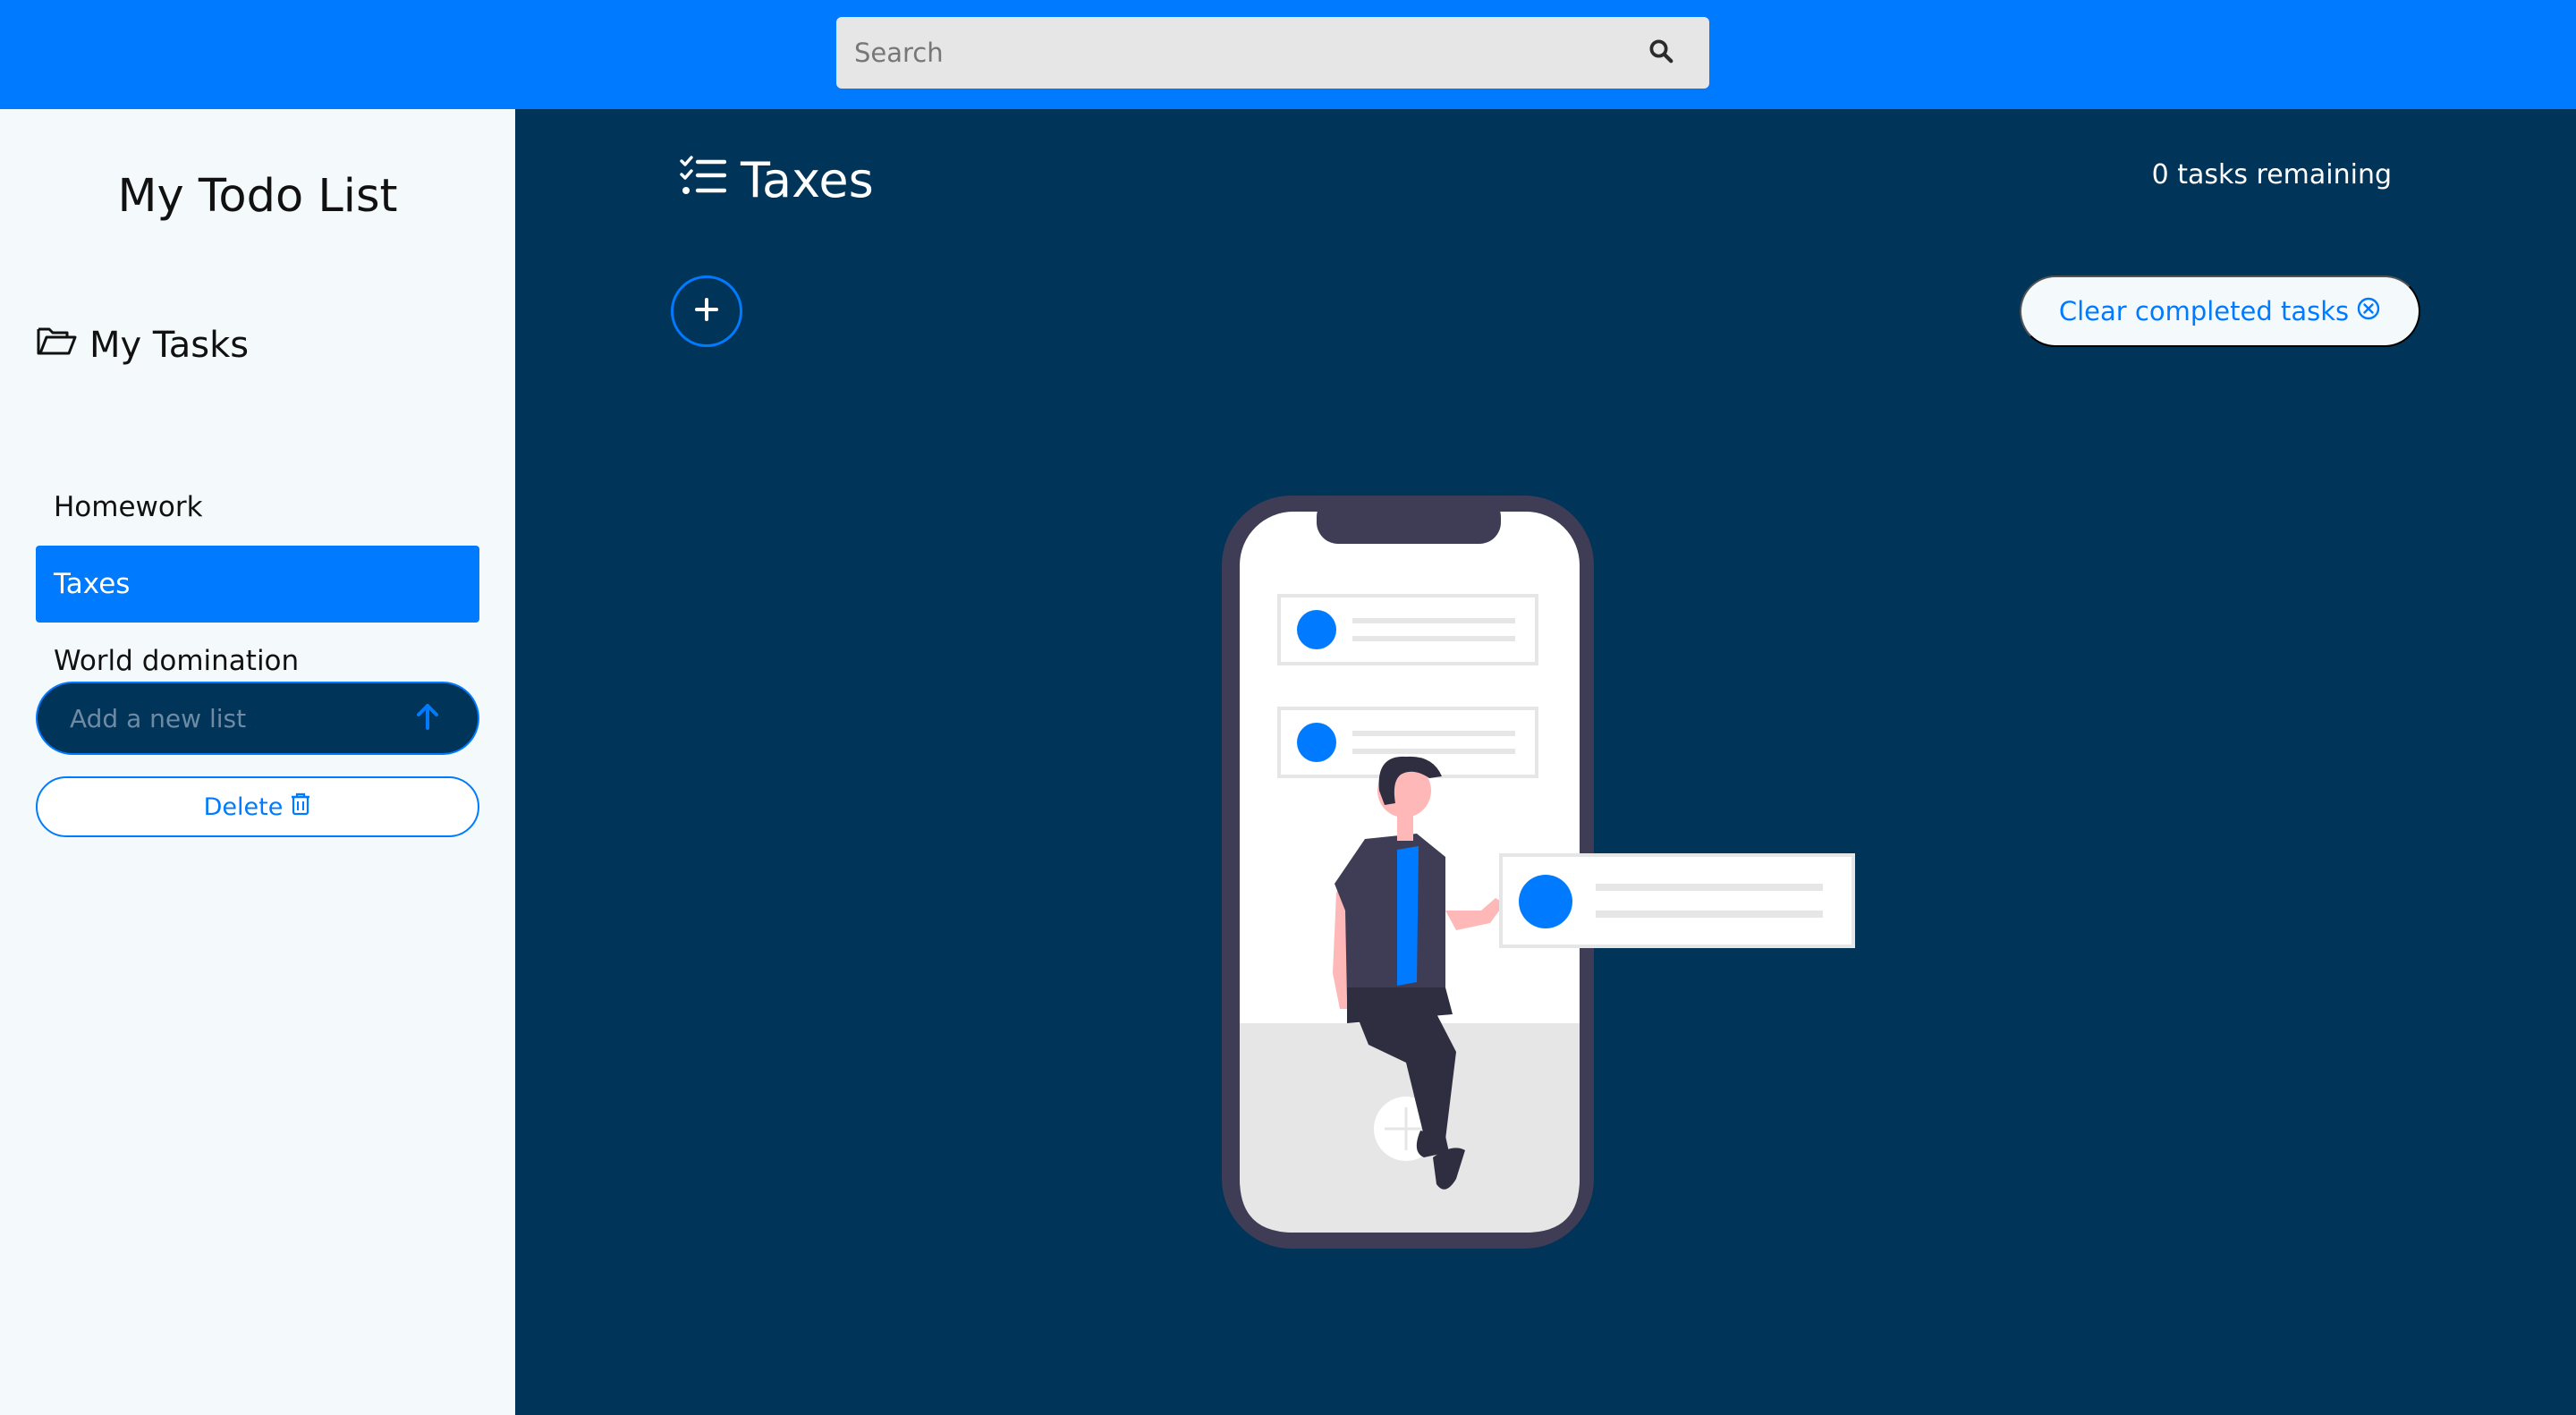  Describe the element at coordinates (177, 661) in the screenshot. I see `list-item-label: World domination` at that location.